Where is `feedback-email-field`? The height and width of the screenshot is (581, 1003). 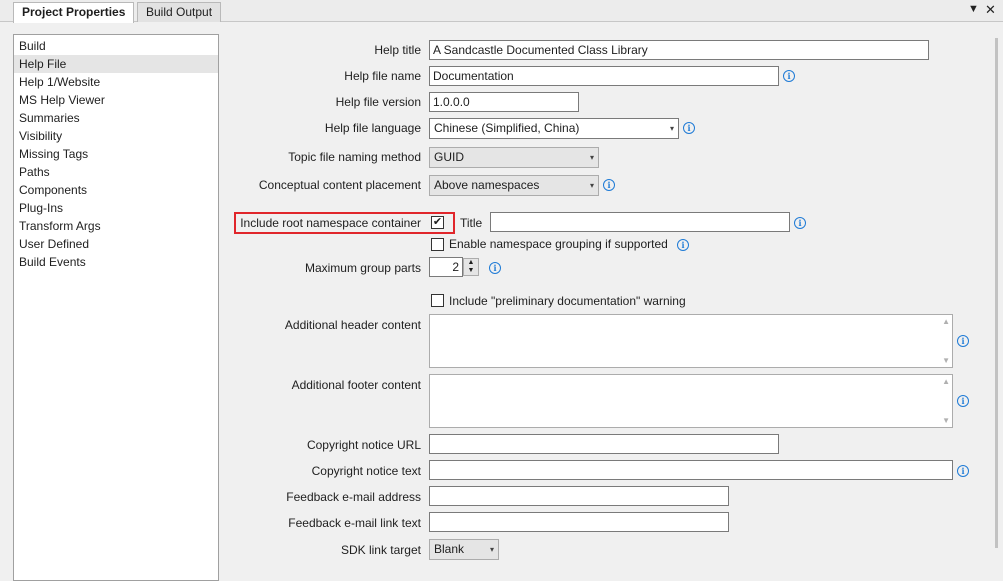 feedback-email-field is located at coordinates (579, 496).